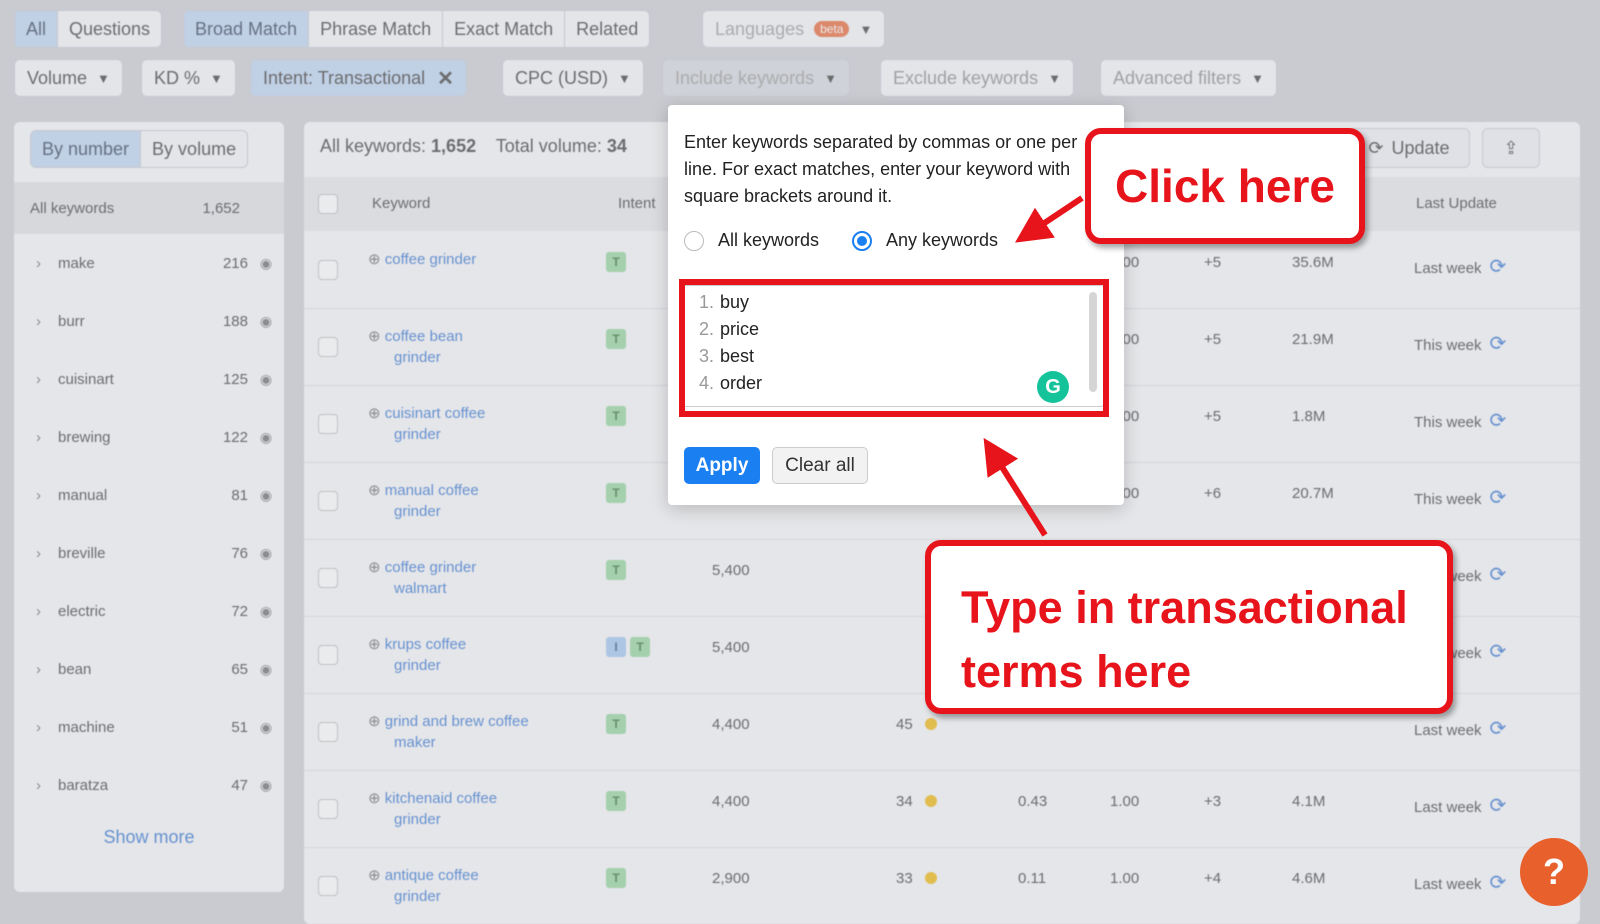 This screenshot has height=924, width=1600. Describe the element at coordinates (422, 578) in the screenshot. I see `keyword-link: ⊕ coffee grinder walmart` at that location.